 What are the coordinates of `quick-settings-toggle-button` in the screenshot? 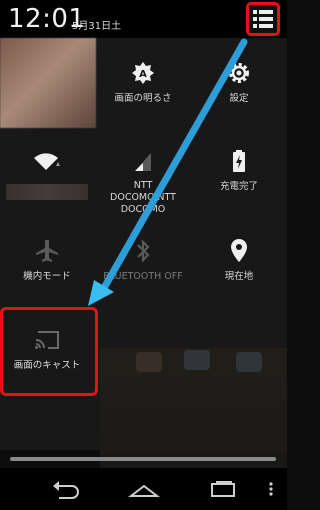 It's located at (263, 19).